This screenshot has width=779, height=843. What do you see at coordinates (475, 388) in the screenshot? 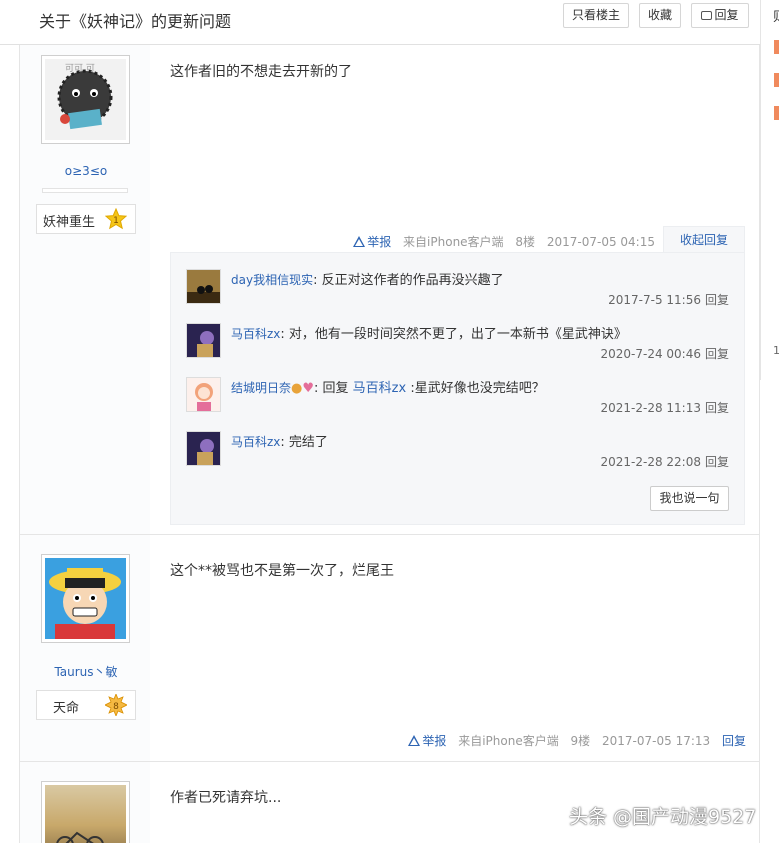
I see `sub-reply-body: :星武好像也没完结吧？` at bounding box center [475, 388].